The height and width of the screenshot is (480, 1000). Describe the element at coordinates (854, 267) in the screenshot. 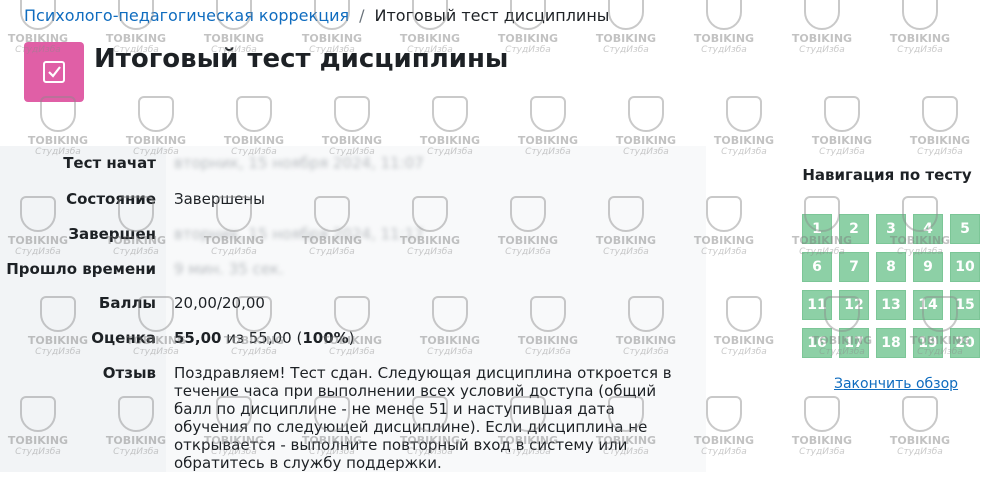

I see `question-nav-button: 7` at that location.